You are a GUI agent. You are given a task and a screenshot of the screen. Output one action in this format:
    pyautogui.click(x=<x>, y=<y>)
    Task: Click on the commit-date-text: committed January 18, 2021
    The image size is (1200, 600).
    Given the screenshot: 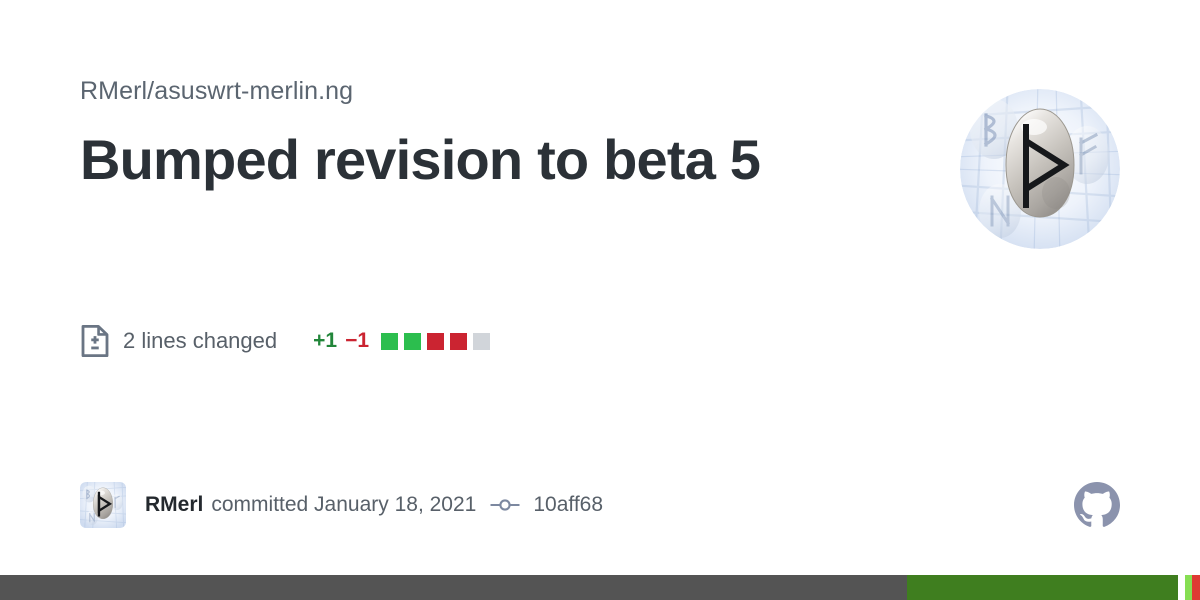 What is the action you would take?
    pyautogui.click(x=344, y=504)
    